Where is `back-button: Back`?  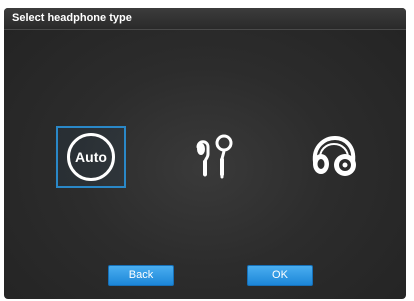 back-button: Back is located at coordinates (141, 275).